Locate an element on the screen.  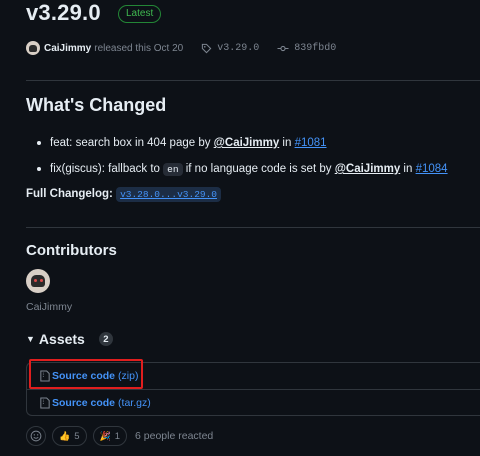
full-changelog: Full Changelog: v3.28.0...v3.29.0 is located at coordinates (123, 194).